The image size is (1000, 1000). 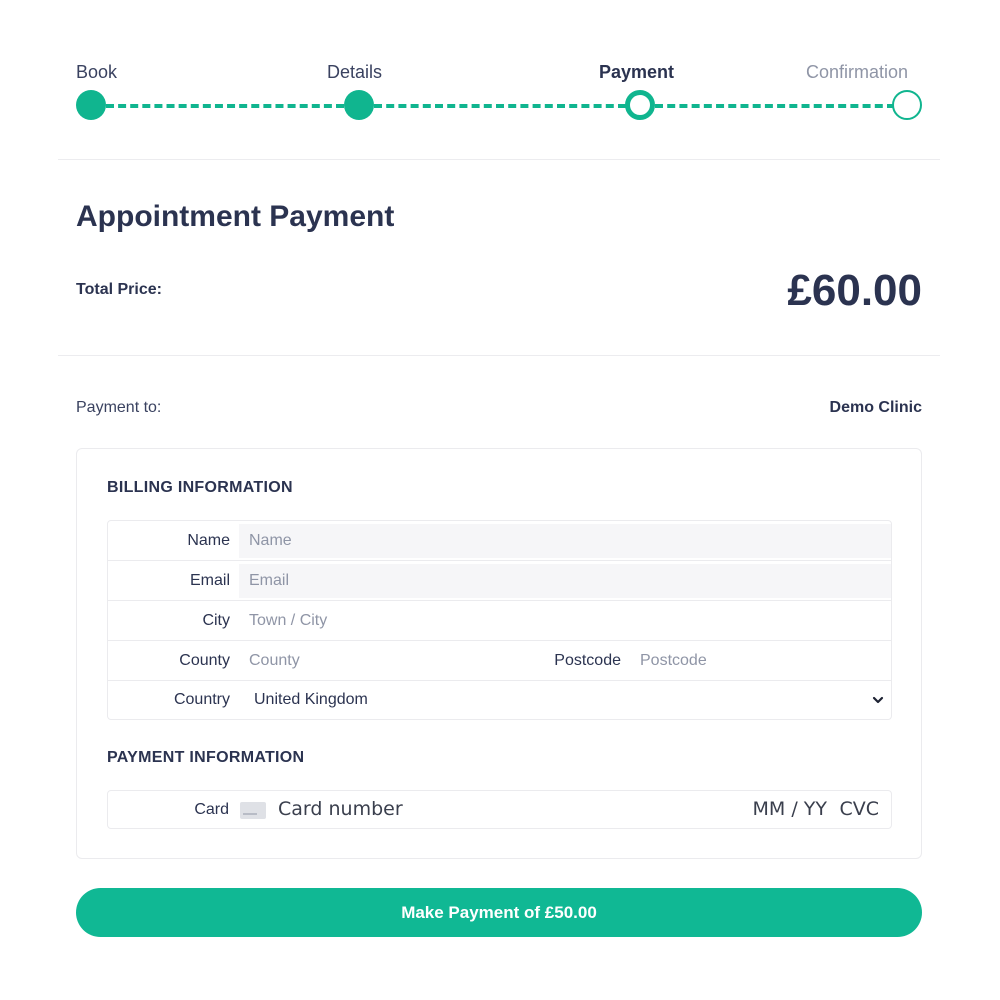 I want to click on total-price-label: Total Price:, so click(x=119, y=289).